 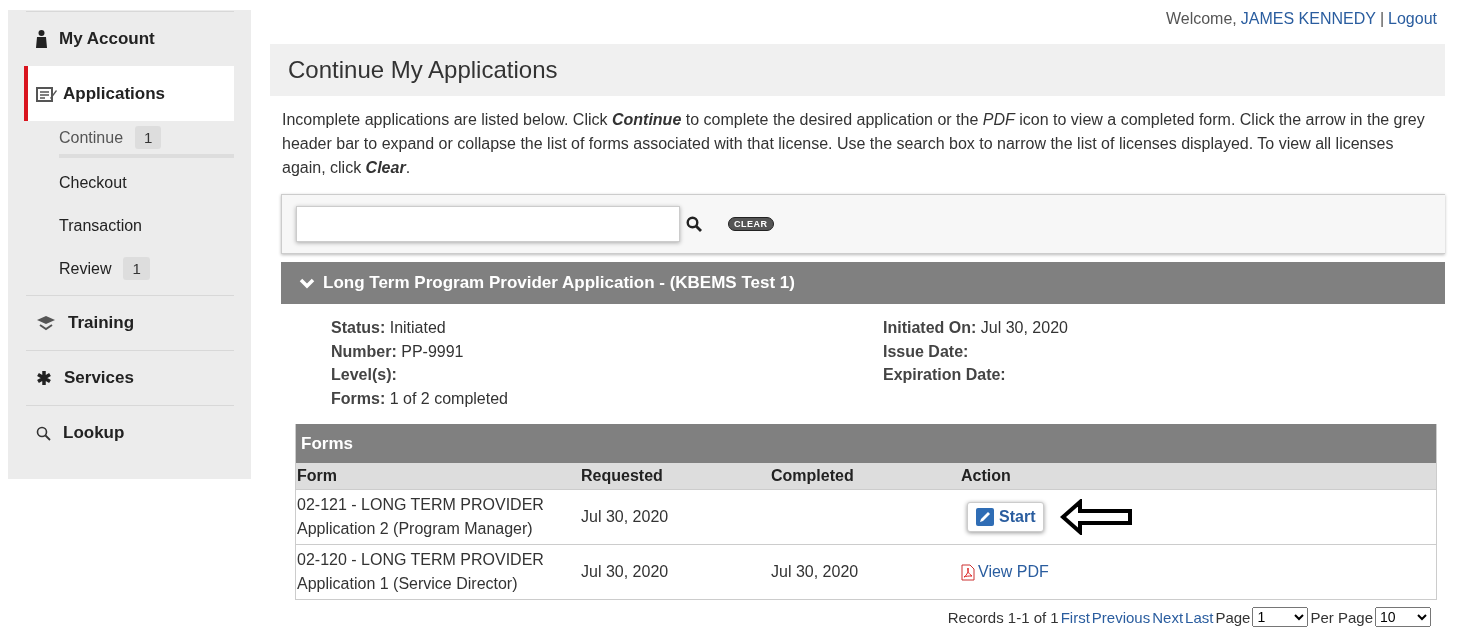 I want to click on per-page-select: 10, so click(x=1403, y=617).